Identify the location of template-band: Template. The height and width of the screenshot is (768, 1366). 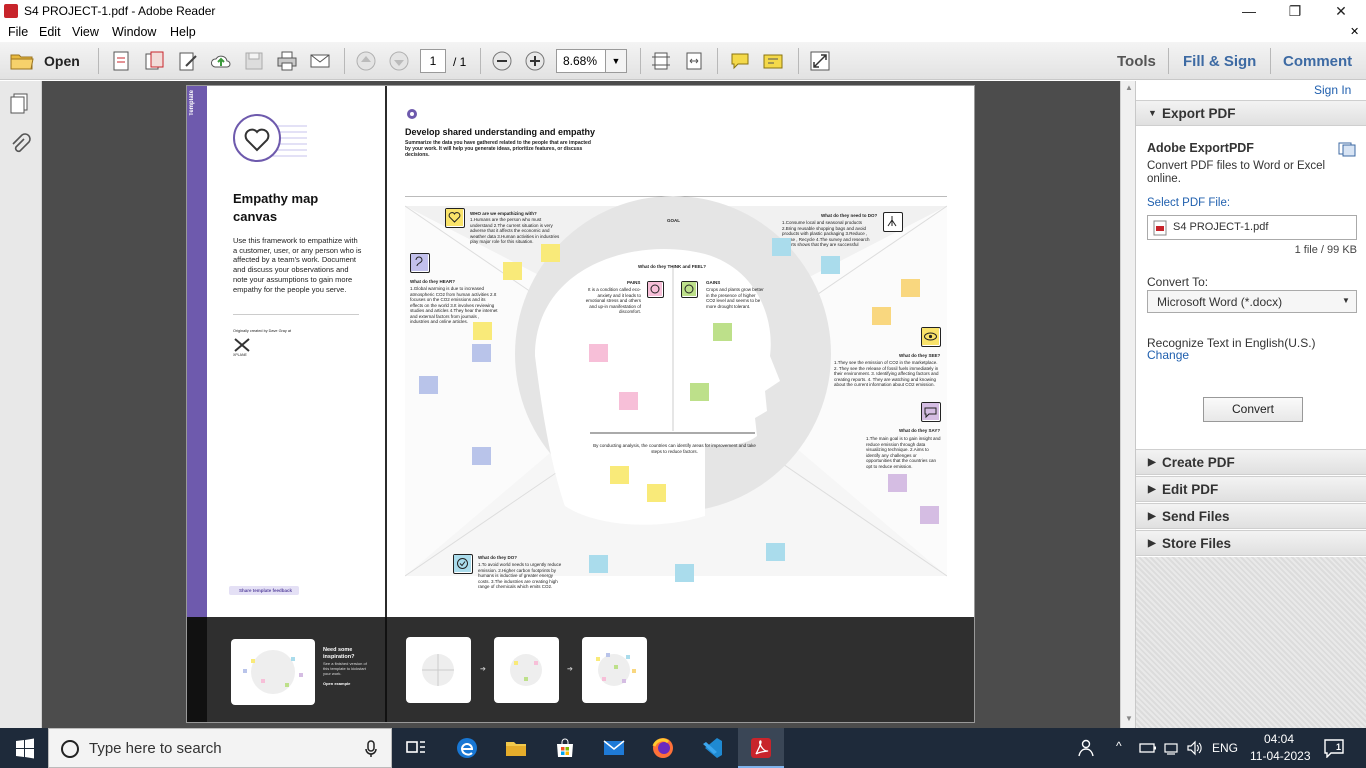
(197, 351).